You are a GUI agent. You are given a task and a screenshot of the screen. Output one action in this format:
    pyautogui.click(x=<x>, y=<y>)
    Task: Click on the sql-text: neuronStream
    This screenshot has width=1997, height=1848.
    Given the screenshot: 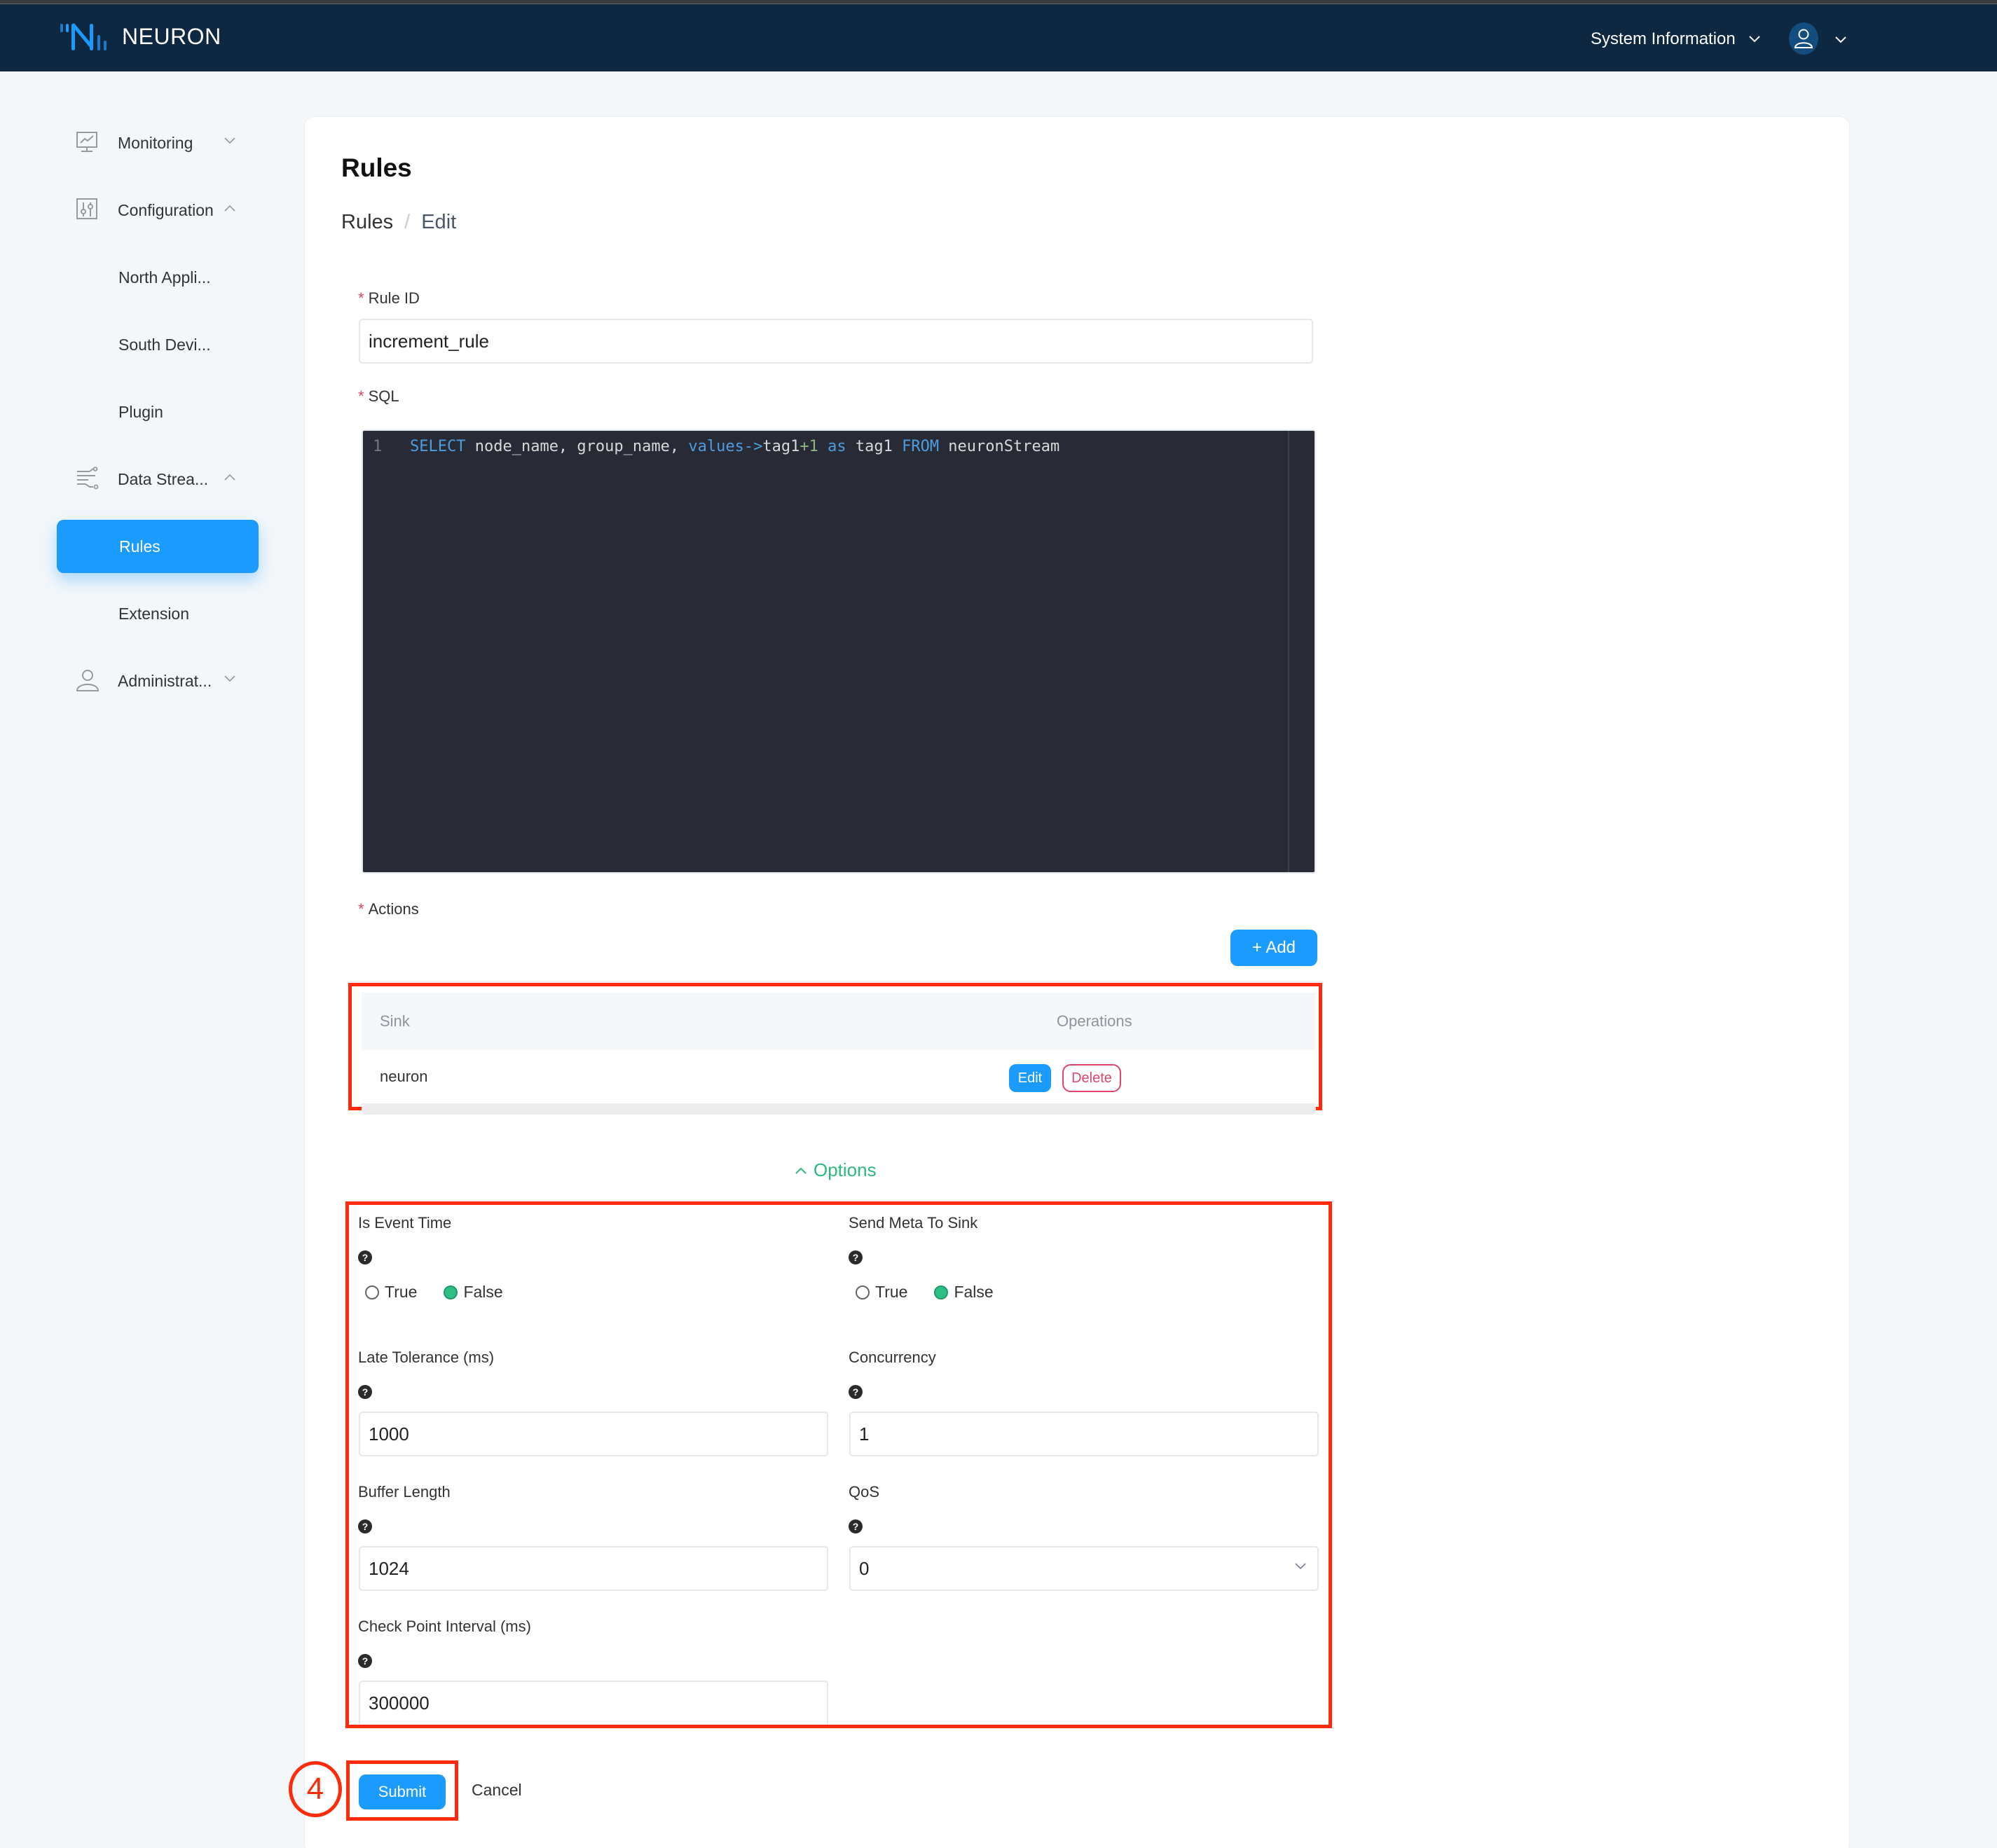 What is the action you would take?
    pyautogui.click(x=999, y=447)
    